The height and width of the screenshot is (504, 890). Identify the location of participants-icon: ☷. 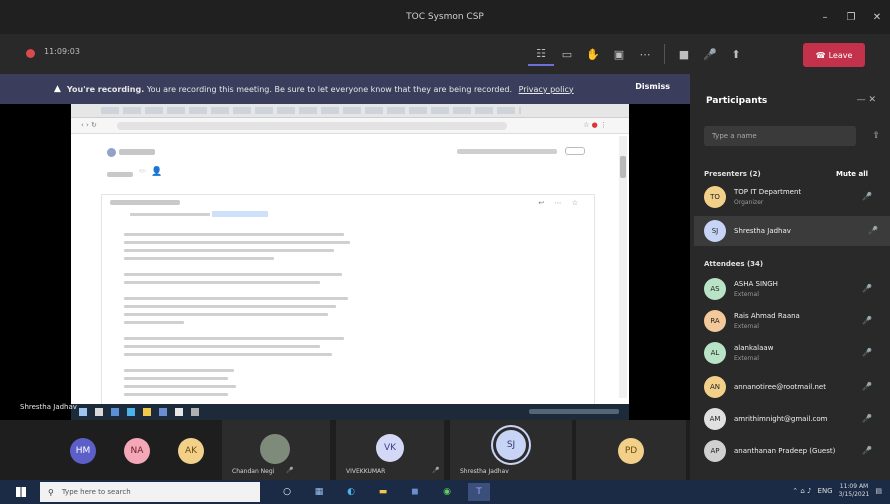
(541, 54).